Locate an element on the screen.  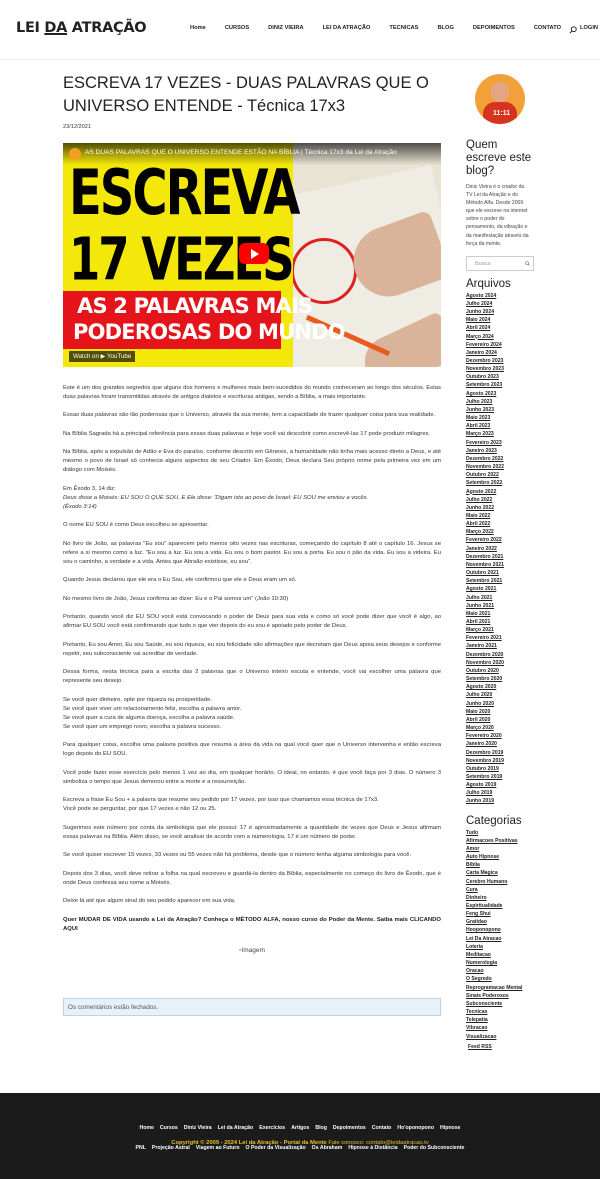
archive-link: Fevereiro 2020 is located at coordinates (500, 736).